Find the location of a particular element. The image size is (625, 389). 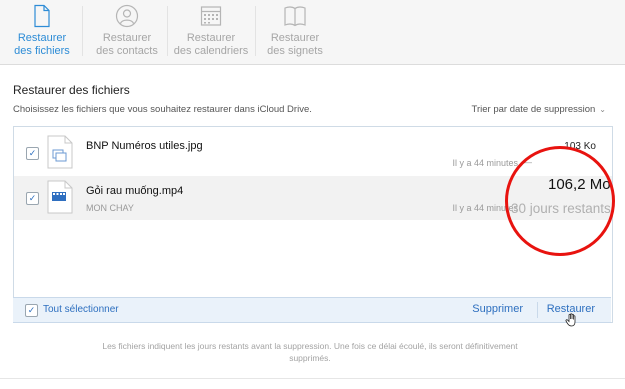

bookmark-icon is located at coordinates (295, 16).